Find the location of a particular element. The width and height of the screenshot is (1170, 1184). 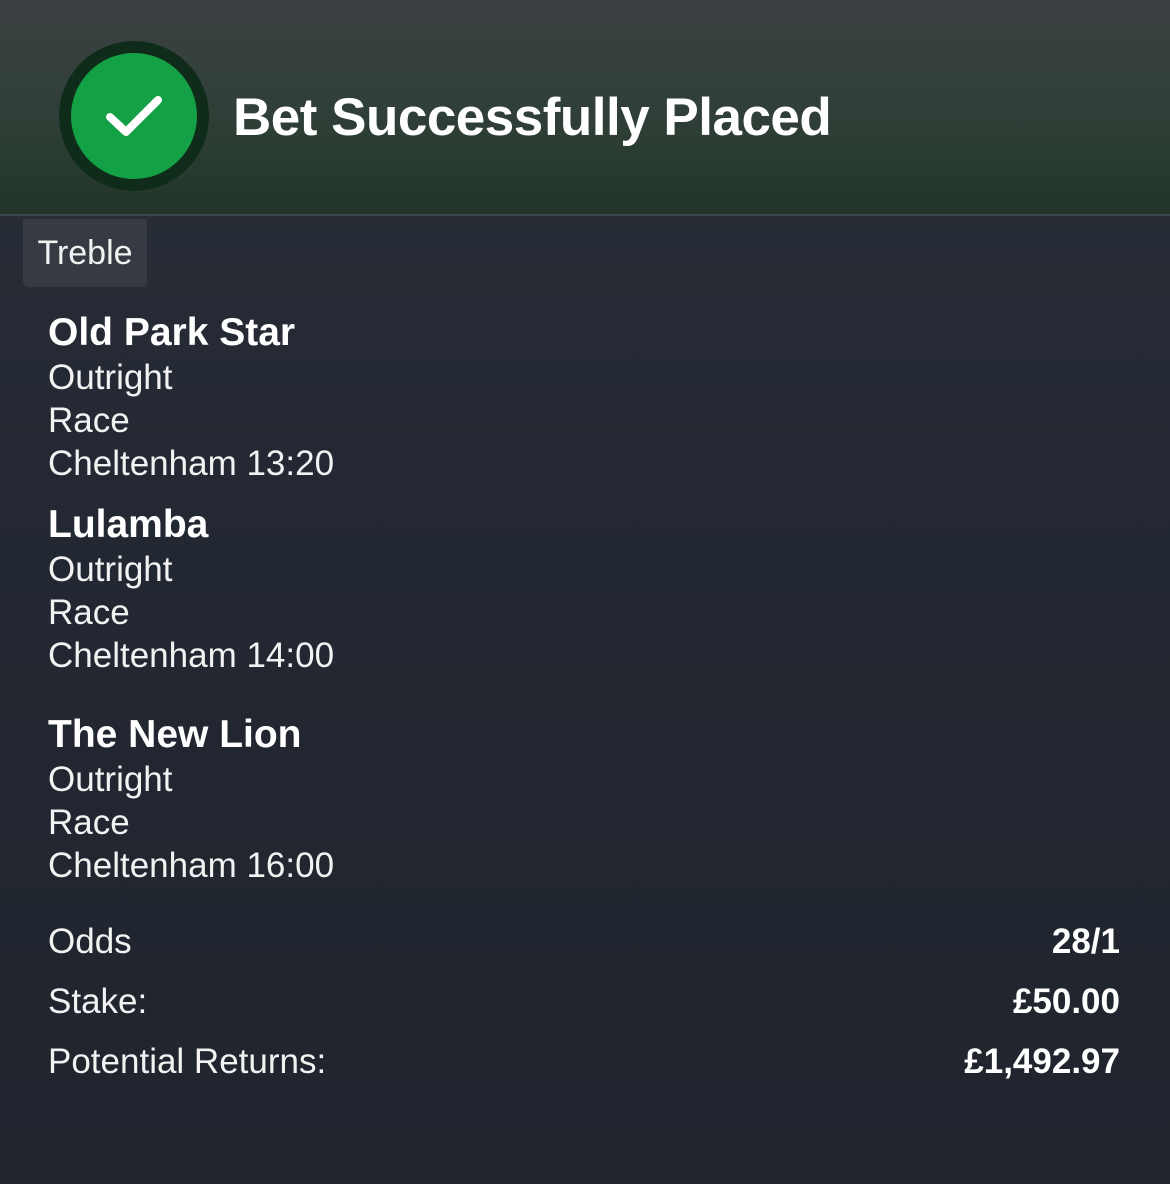

confirmation-title: Bet Successfully Placed is located at coordinates (532, 117).